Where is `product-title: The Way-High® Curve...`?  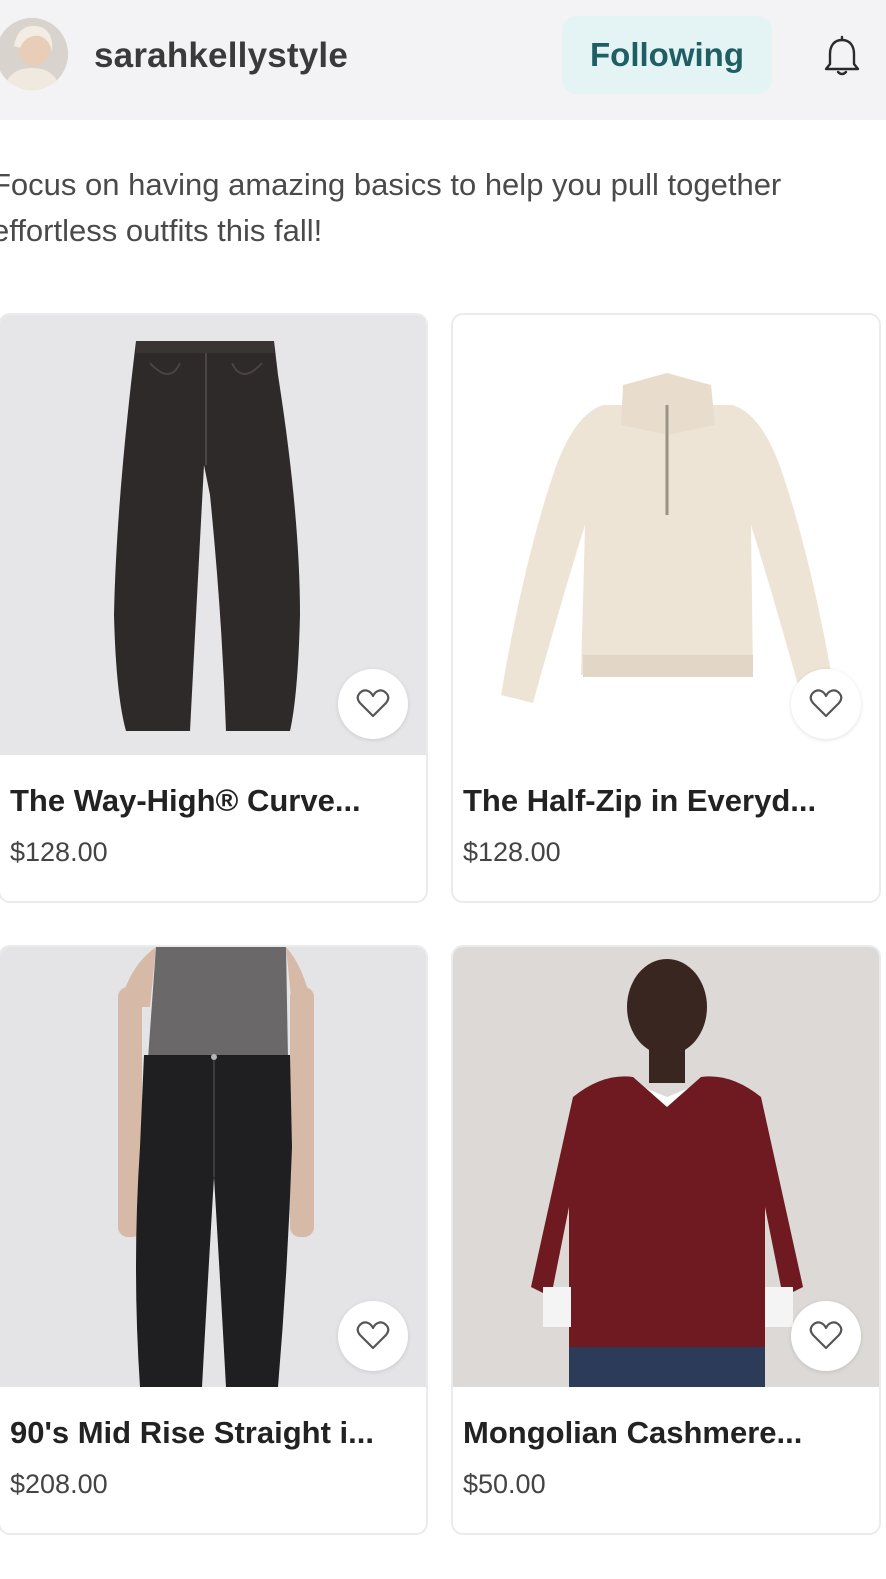
product-title: The Way-High® Curve... is located at coordinates (185, 801).